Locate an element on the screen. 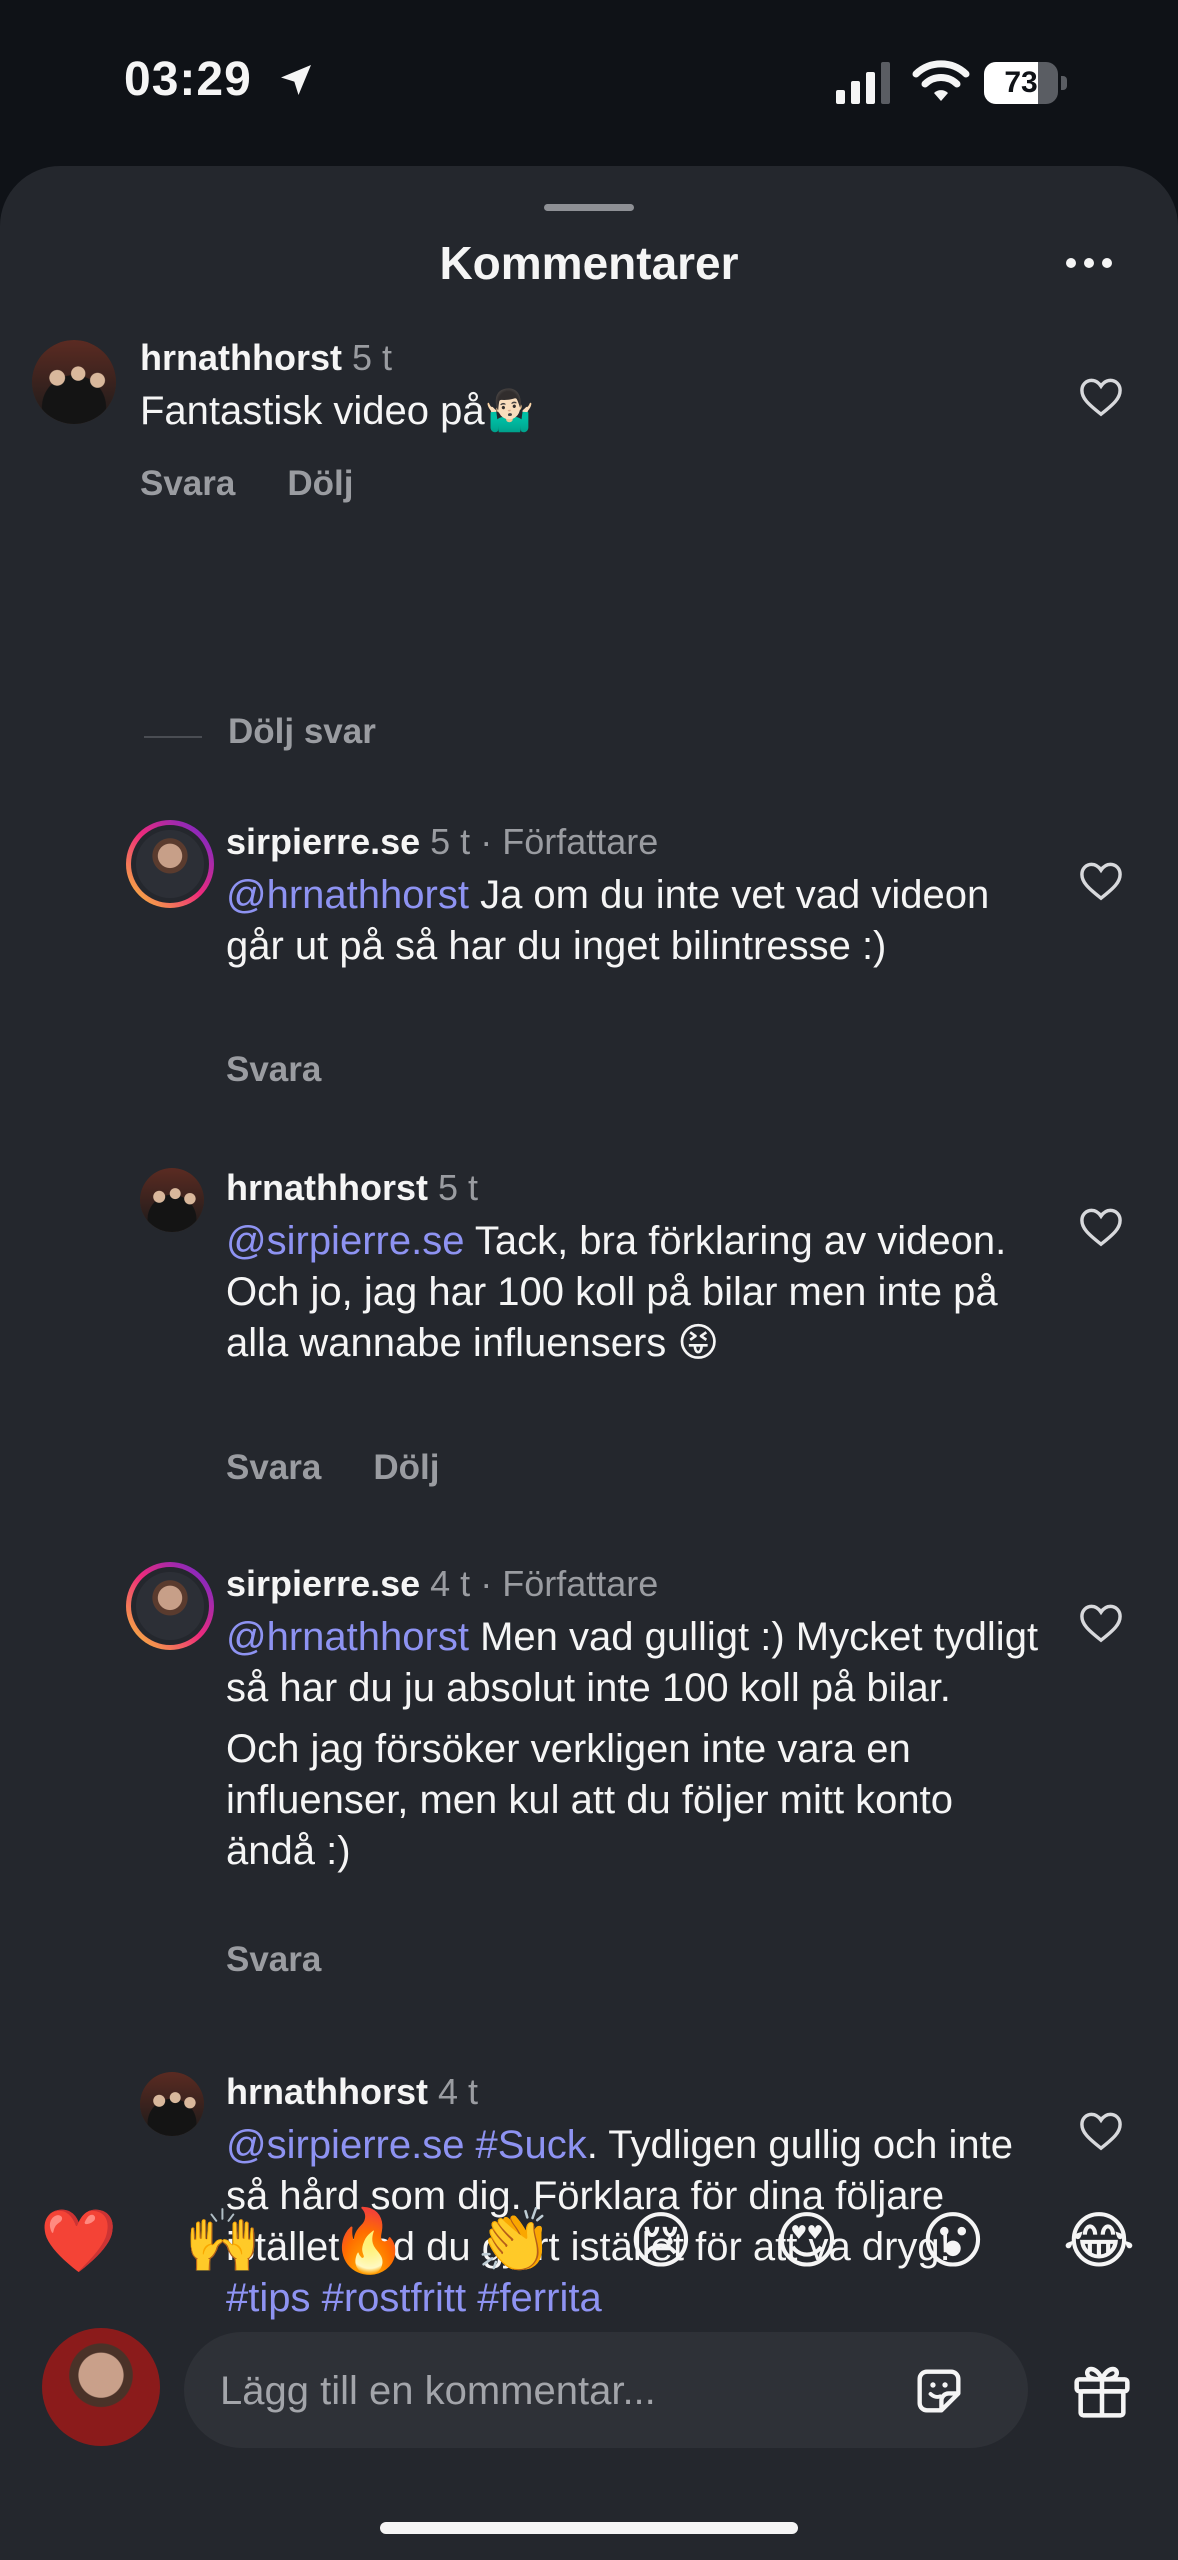 The width and height of the screenshot is (1178, 2560). comment-input-container is located at coordinates (606, 2391).